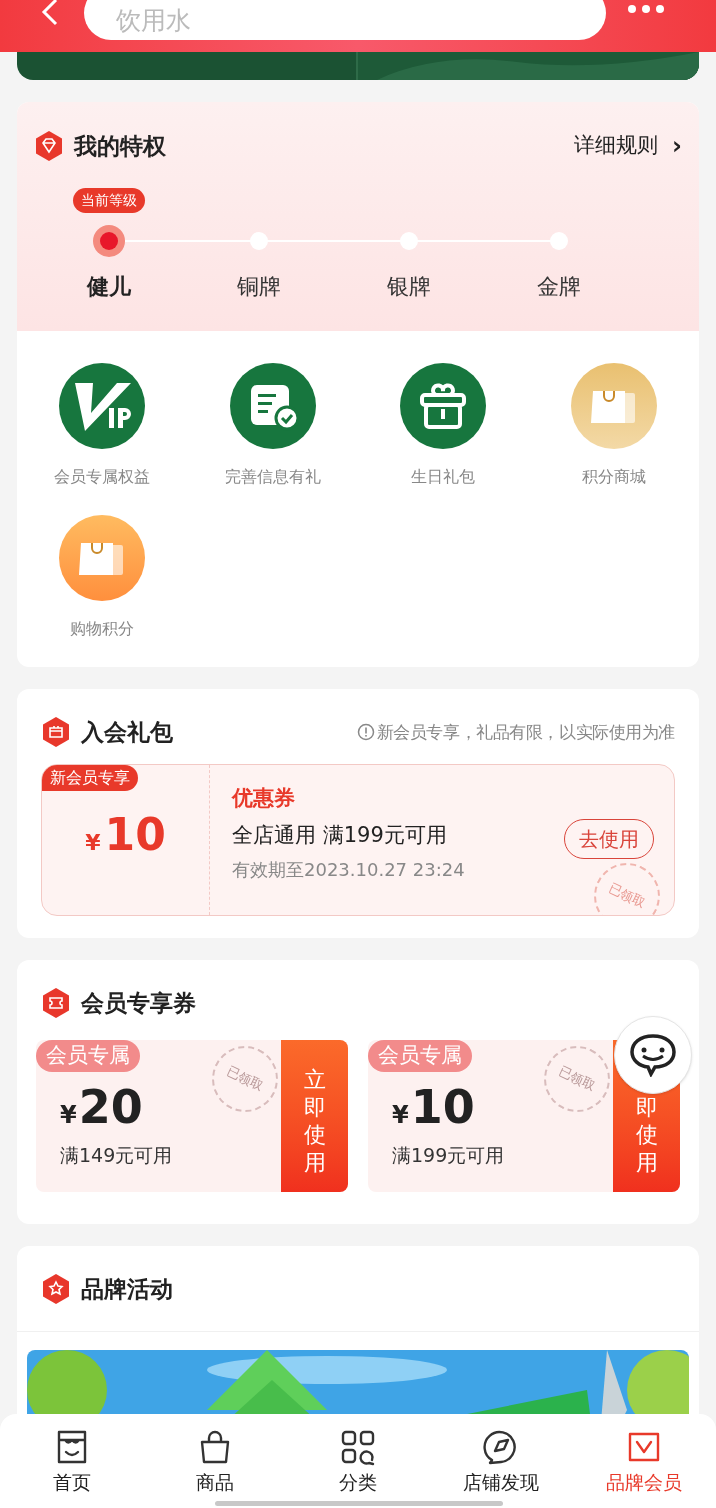 Image resolution: width=716 pixels, height=1508 pixels. I want to click on tab-item: 分类, so click(358, 1468).